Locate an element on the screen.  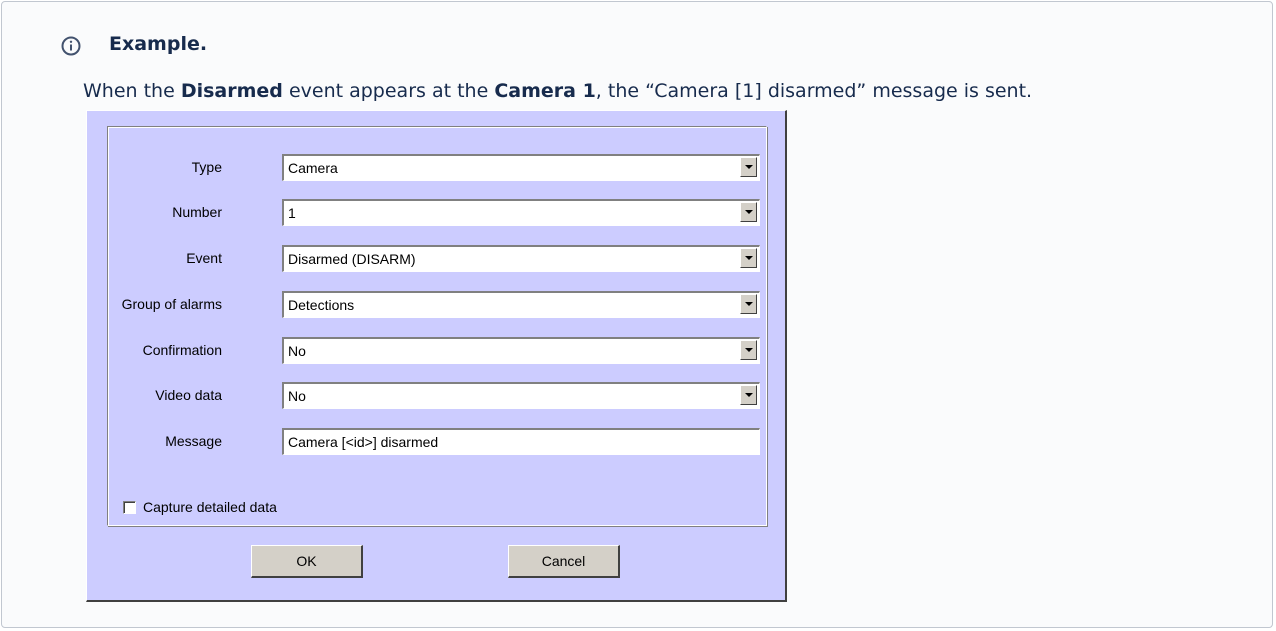
event-label: Event is located at coordinates (204, 258).